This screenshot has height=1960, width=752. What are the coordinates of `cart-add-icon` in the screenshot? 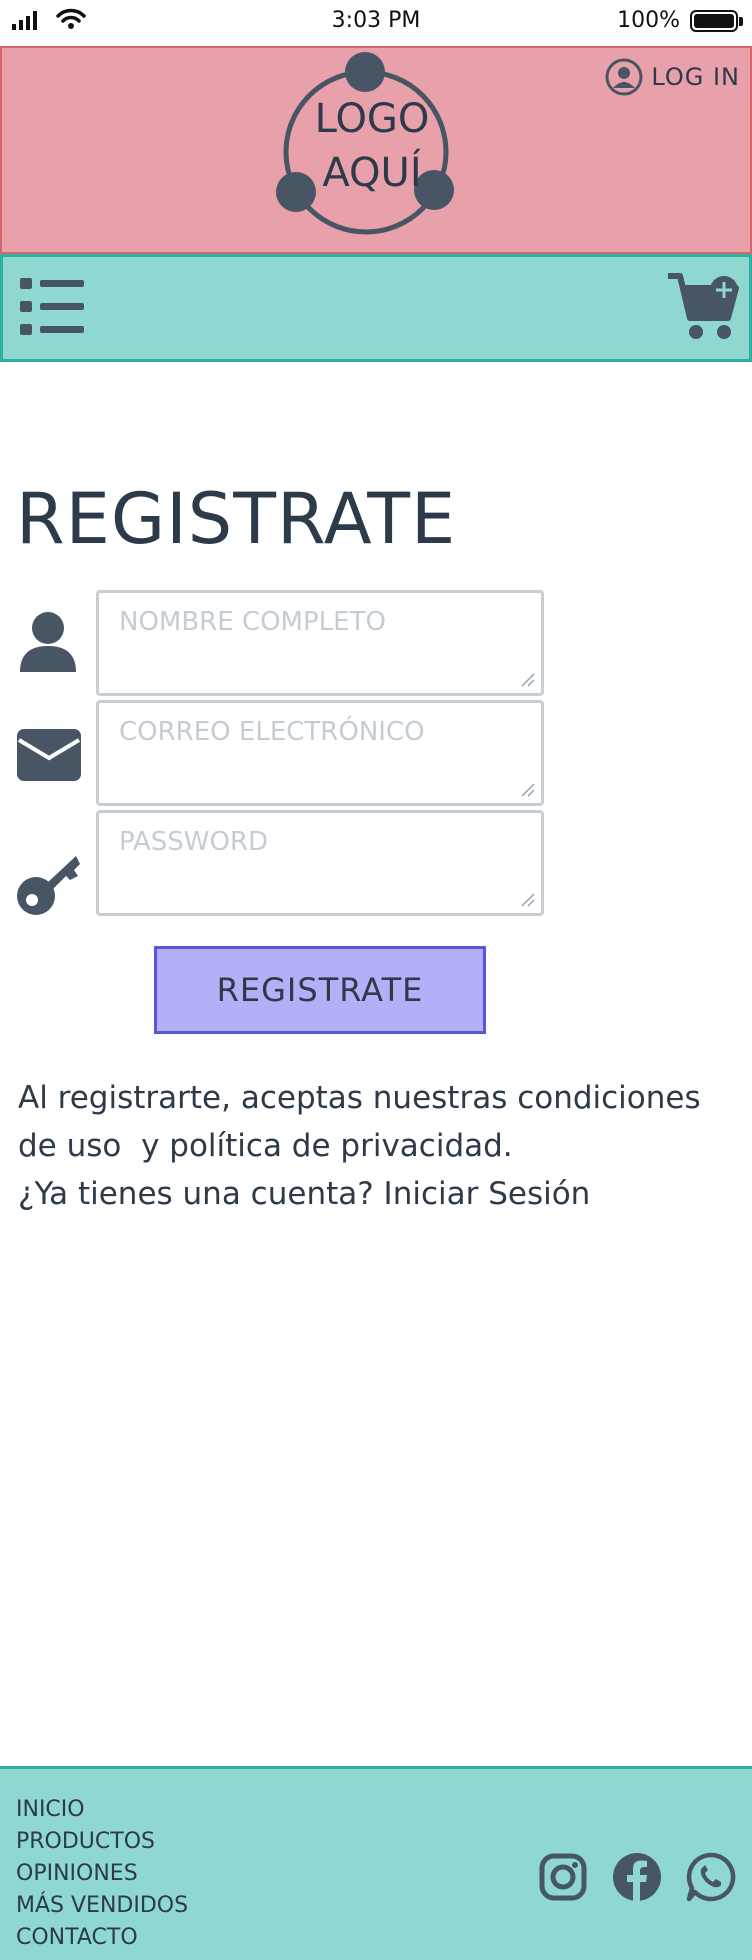 It's located at (704, 306).